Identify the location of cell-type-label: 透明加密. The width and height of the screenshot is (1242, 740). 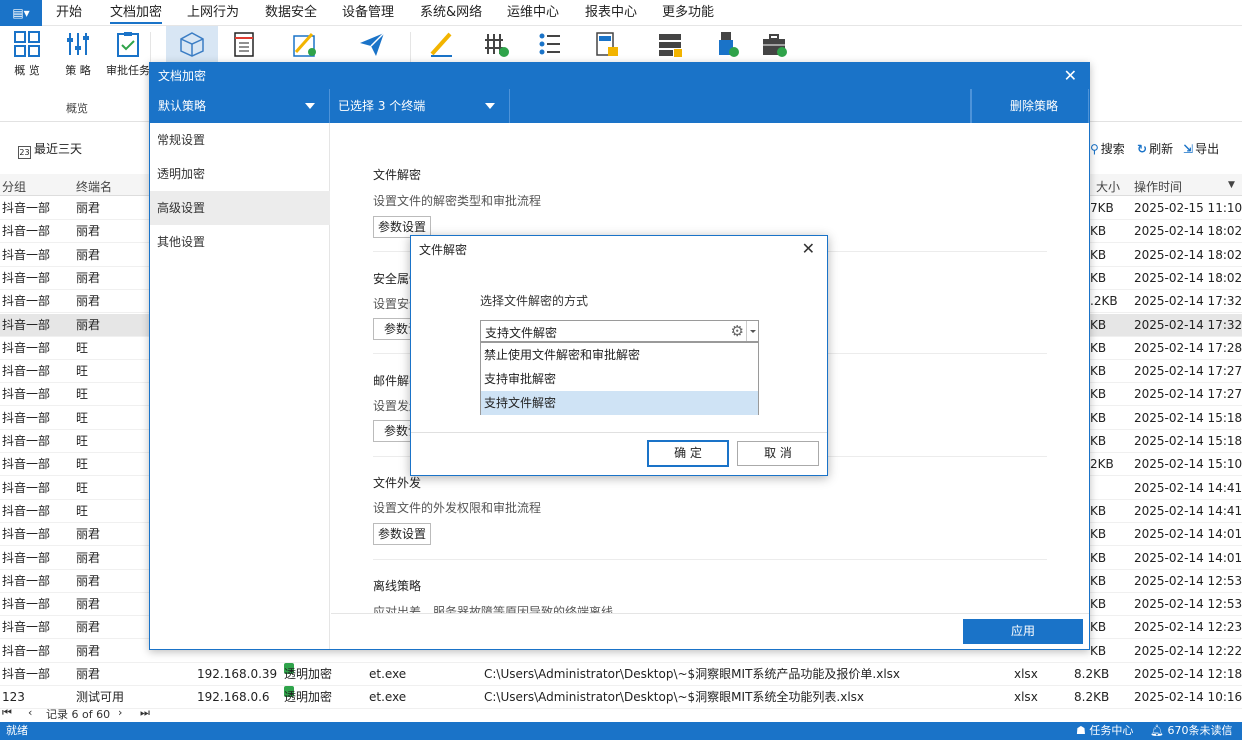
(308, 674).